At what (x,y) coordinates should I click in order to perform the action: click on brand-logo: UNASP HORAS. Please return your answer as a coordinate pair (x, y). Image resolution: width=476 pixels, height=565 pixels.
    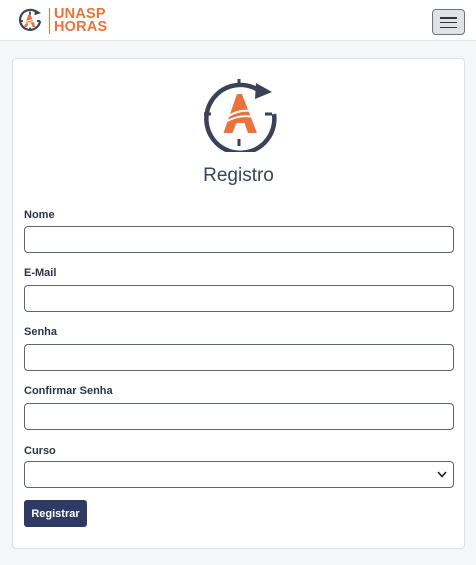
    Looking at the image, I should click on (61, 21).